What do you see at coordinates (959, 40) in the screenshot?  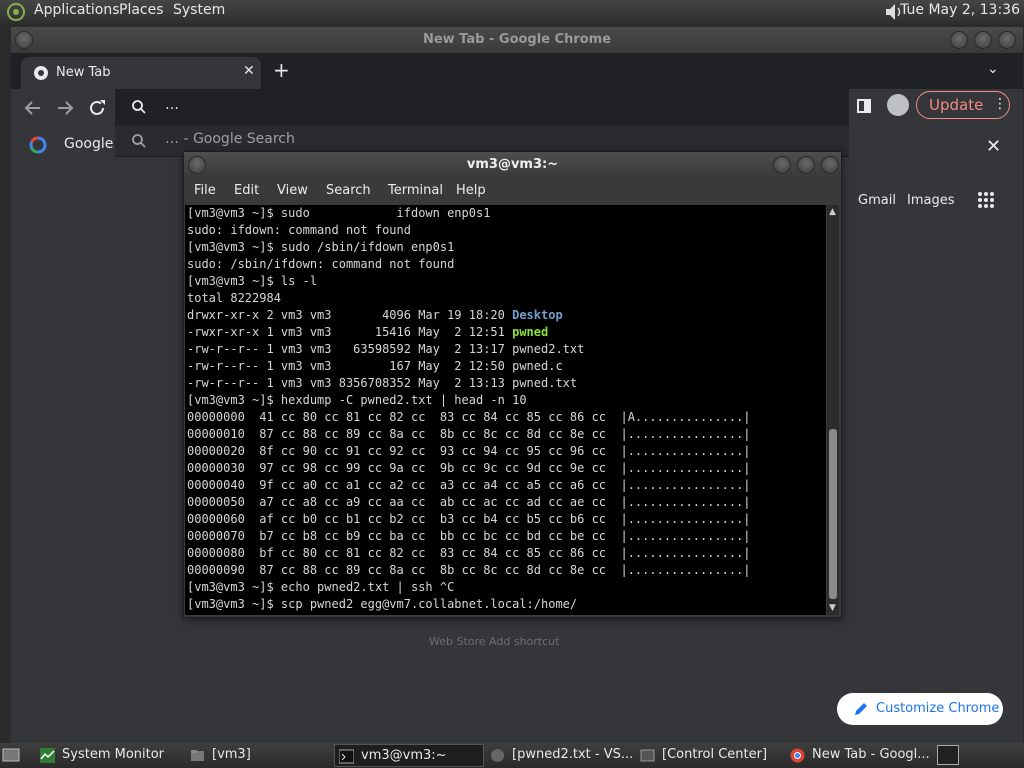 I see `minimize-button` at bounding box center [959, 40].